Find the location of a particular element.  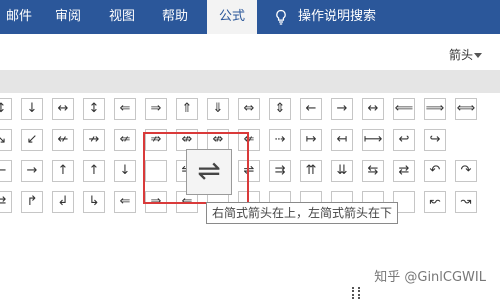

symbol-cell: ⇢ is located at coordinates (280, 140).